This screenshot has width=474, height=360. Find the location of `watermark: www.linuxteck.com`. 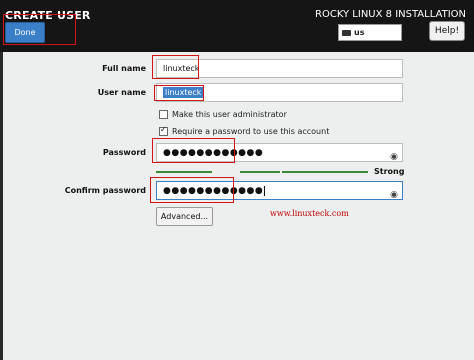

watermark: www.linuxteck.com is located at coordinates (309, 213).